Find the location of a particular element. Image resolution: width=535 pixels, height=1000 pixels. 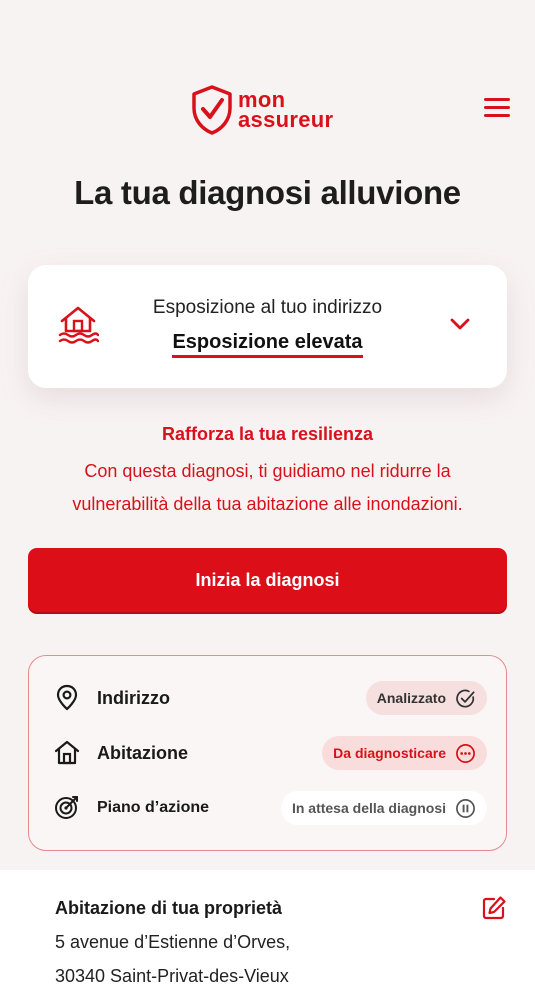

status-badge-action-plan-text: In attesa della diagnosi is located at coordinates (368, 808).